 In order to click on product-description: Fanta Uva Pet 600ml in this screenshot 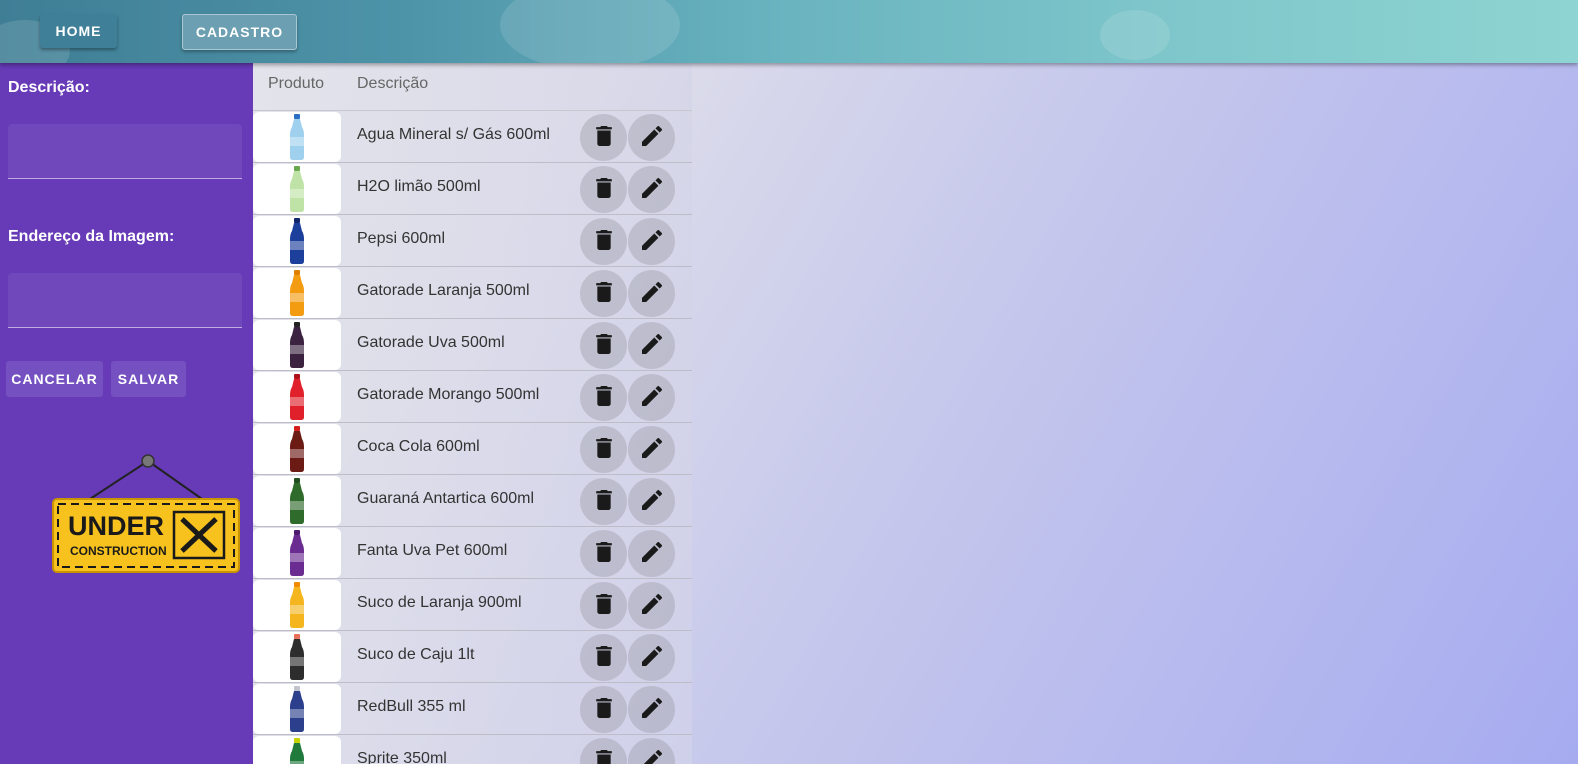, I will do `click(432, 550)`.